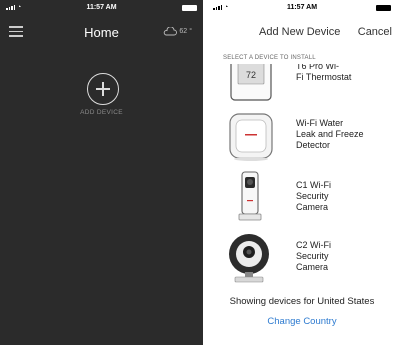  Describe the element at coordinates (101, 112) in the screenshot. I see `add-device-label: ADD DEVICE` at that location.